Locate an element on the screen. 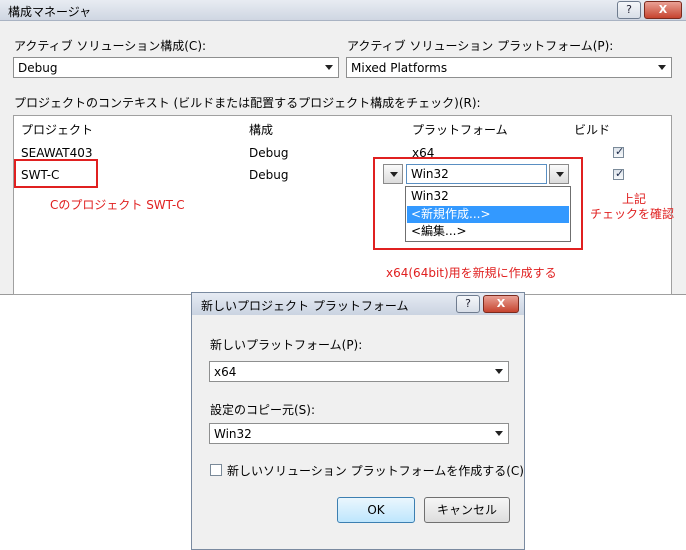 The height and width of the screenshot is (550, 686). dialog-title: 構成マネージャ is located at coordinates (50, 12).